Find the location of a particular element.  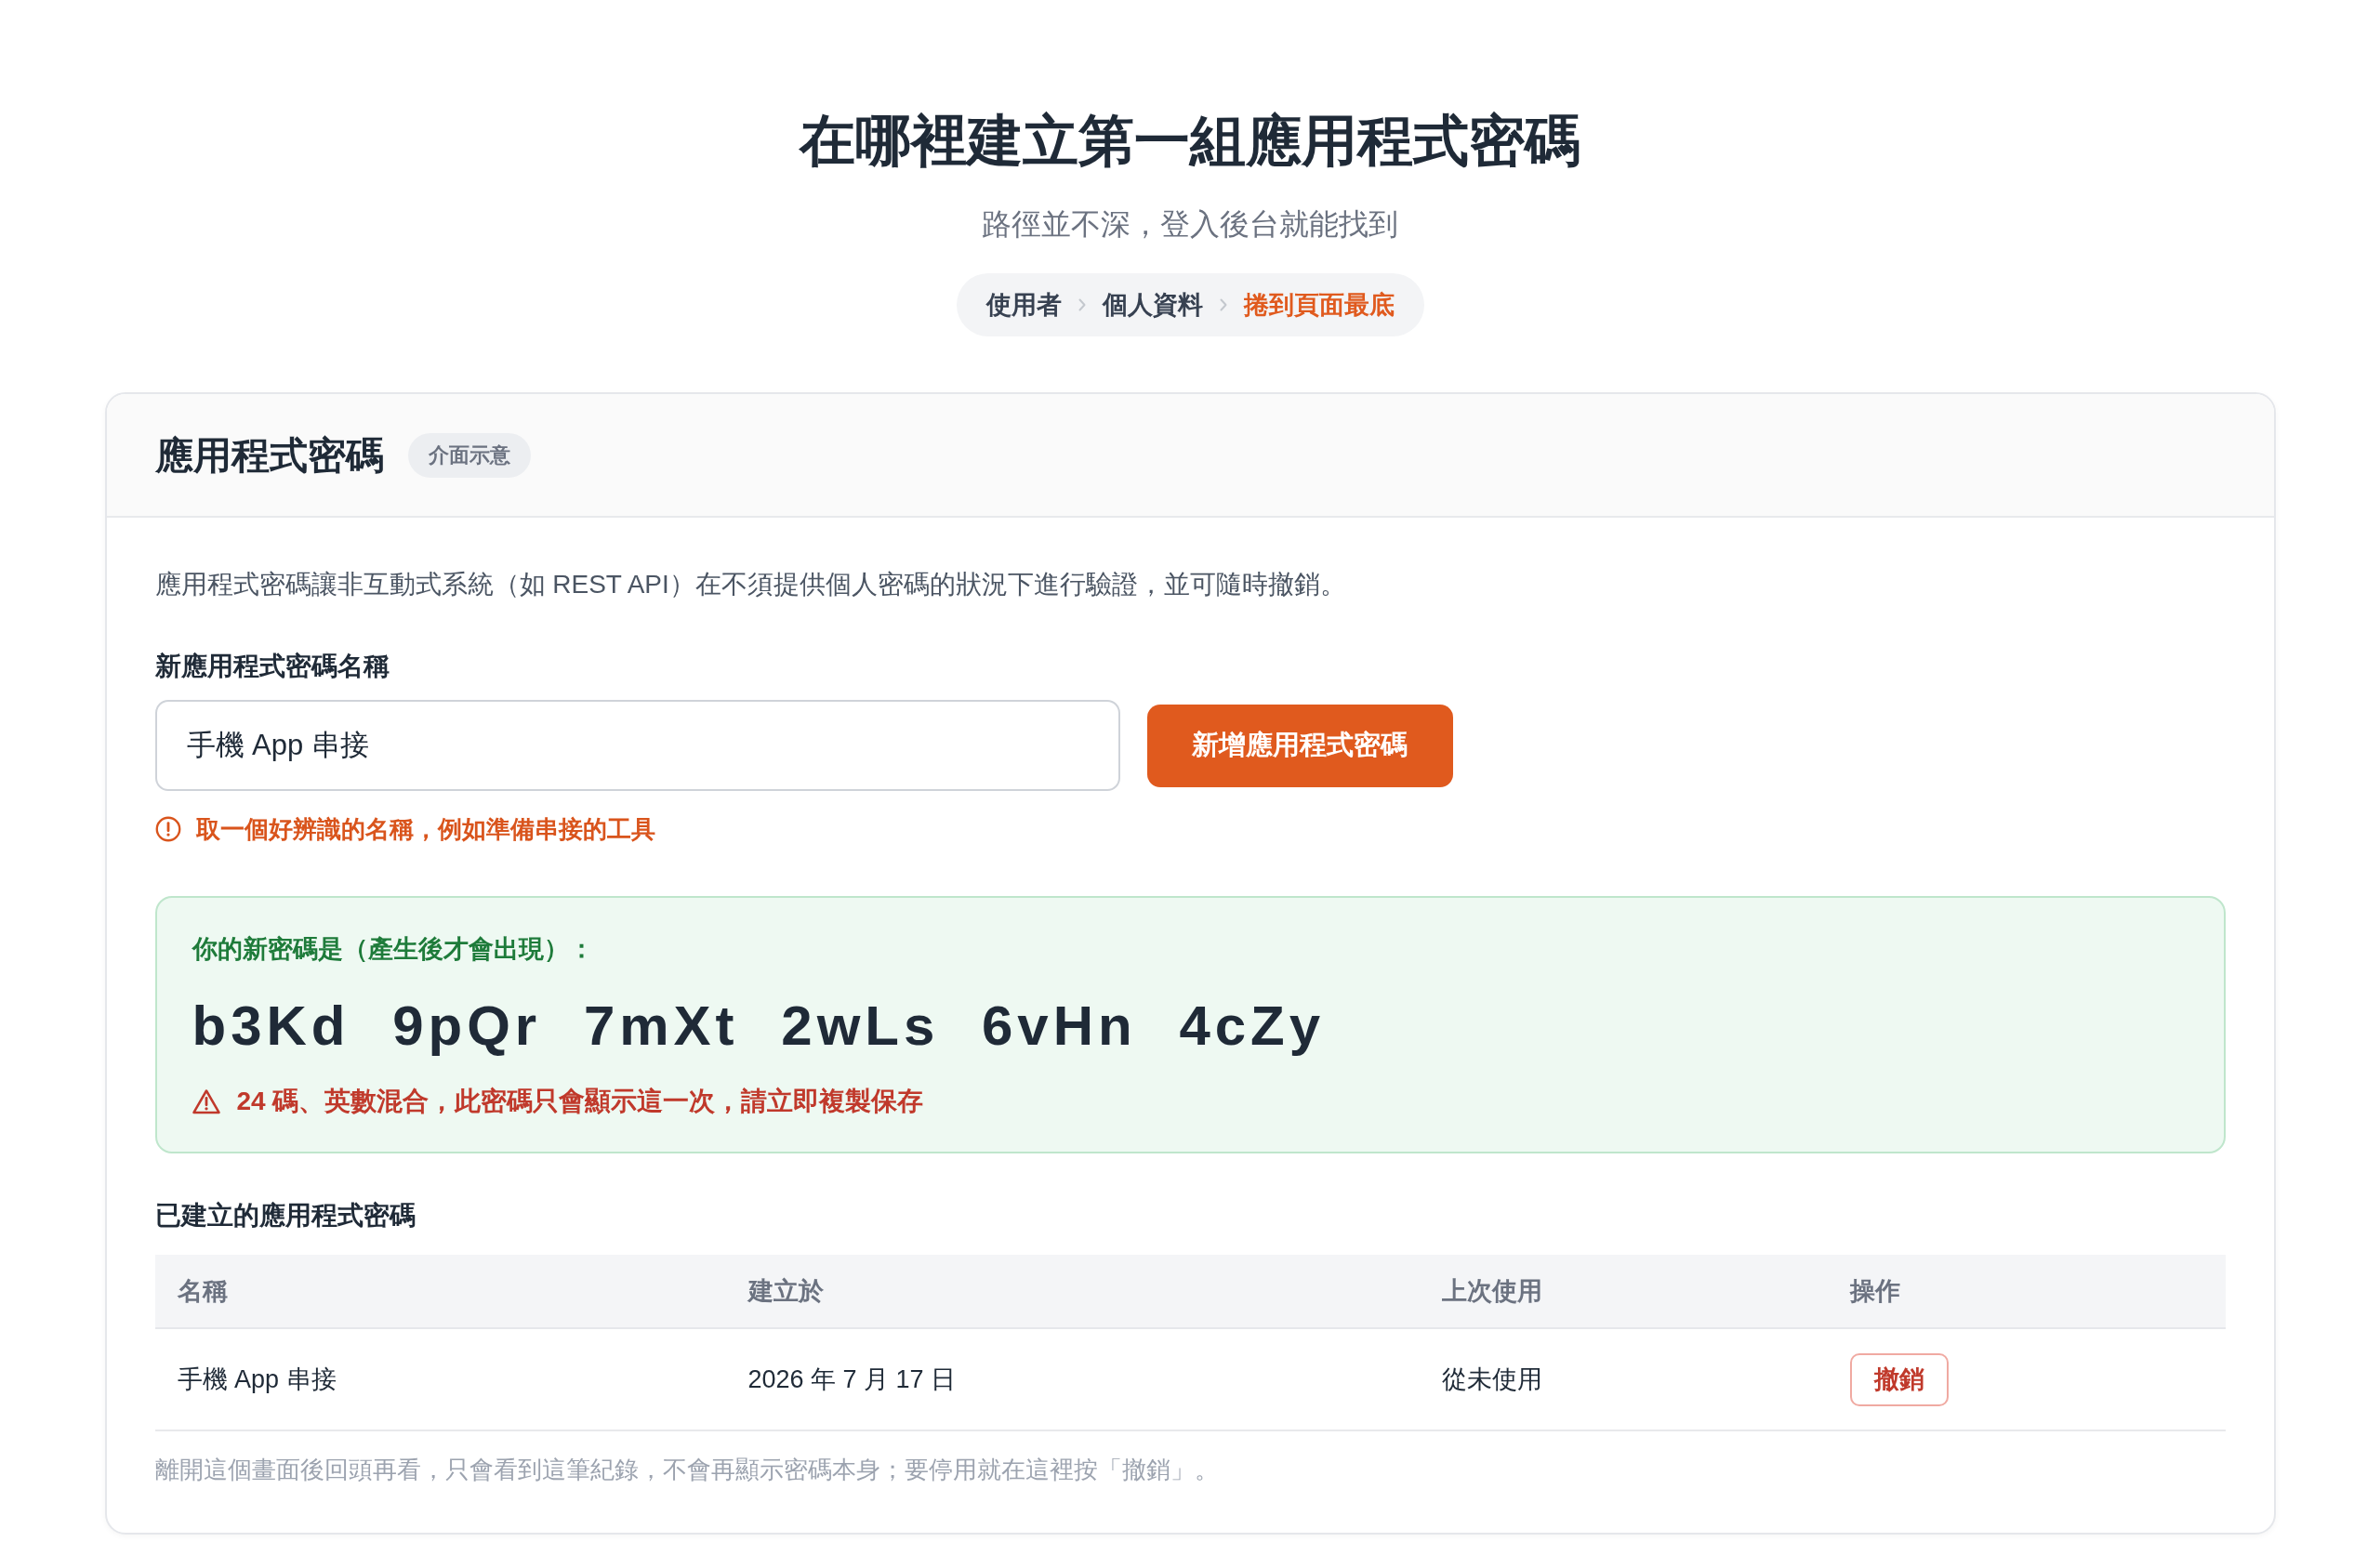

breadcrumb-item: 捲到頁面最底 is located at coordinates (1319, 306).